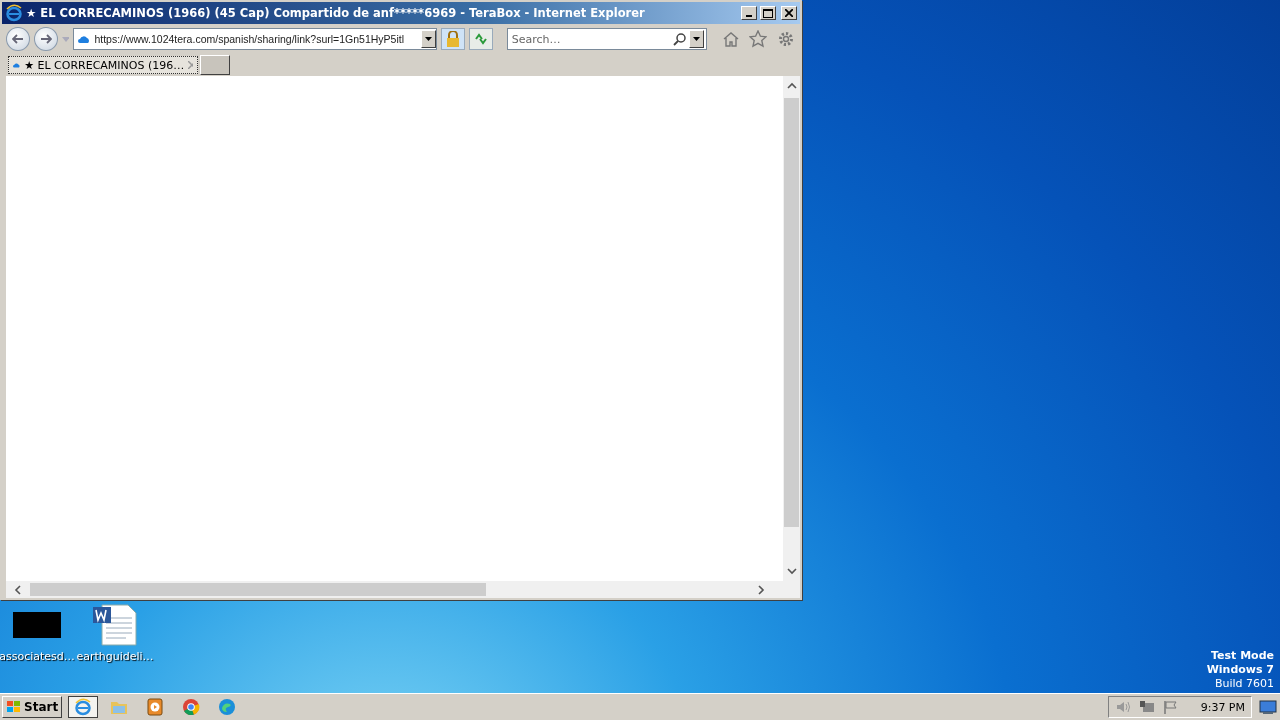 This screenshot has width=1280, height=720. What do you see at coordinates (255, 39) in the screenshot?
I see `address-field: https://www.1024tera.com/spanish/sharing/link?surl=1Gn51HyP5itl` at bounding box center [255, 39].